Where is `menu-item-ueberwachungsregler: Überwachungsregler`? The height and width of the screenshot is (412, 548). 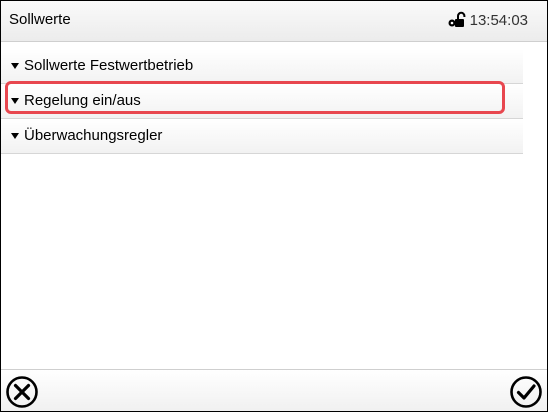 menu-item-ueberwachungsregler: Überwachungsregler is located at coordinates (262, 136).